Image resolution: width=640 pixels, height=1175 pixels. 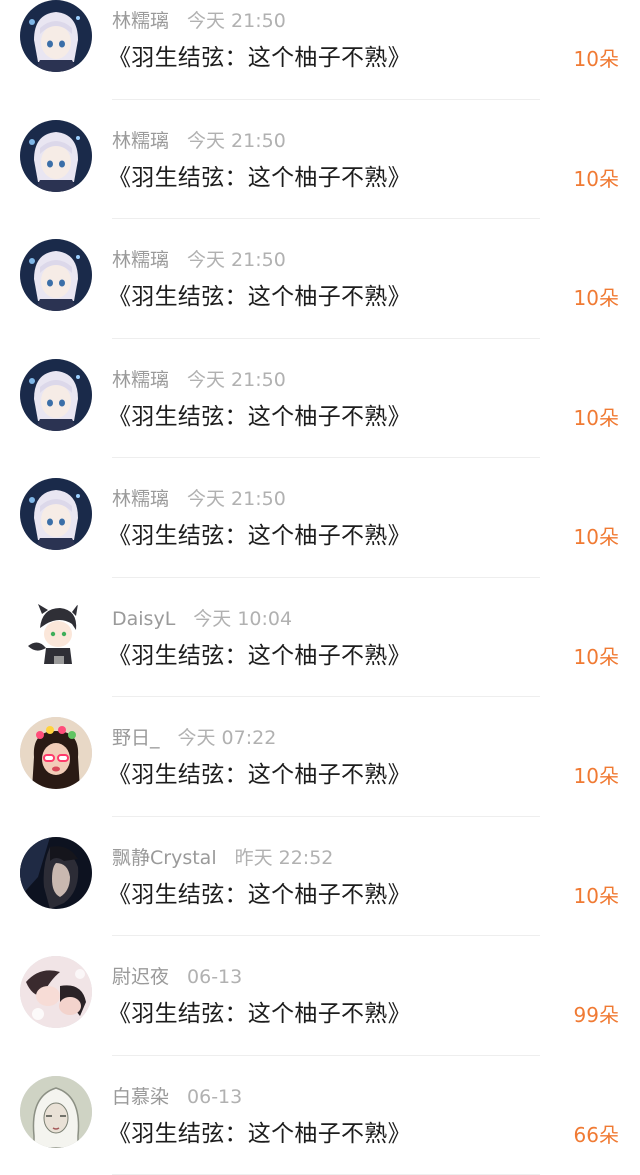 What do you see at coordinates (136, 738) in the screenshot?
I see `username: 野日_` at bounding box center [136, 738].